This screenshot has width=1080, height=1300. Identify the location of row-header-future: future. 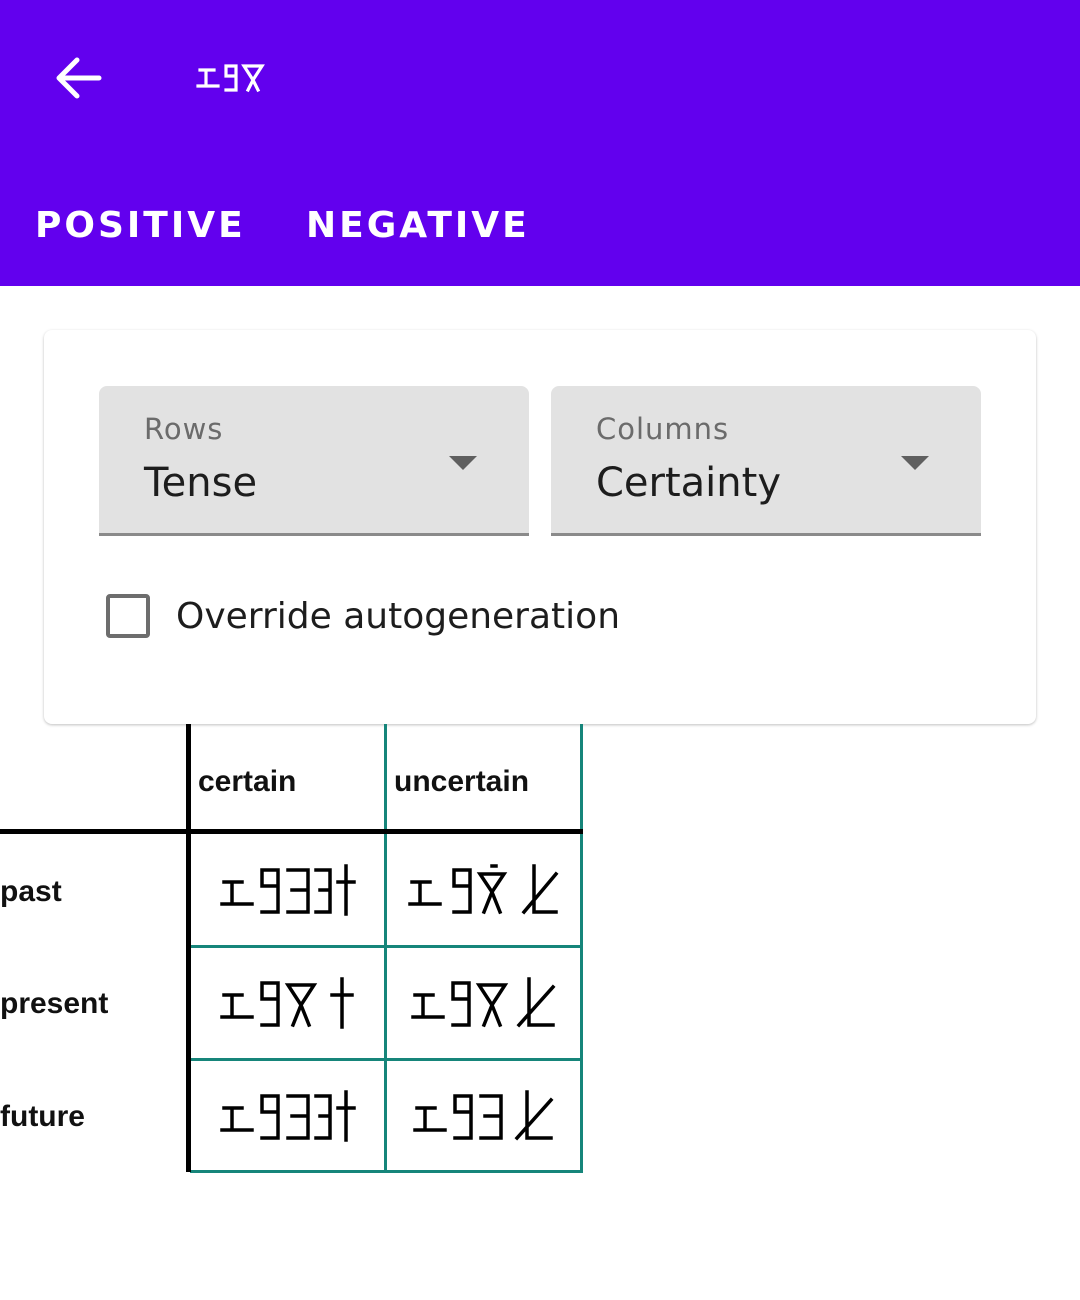
(42, 1116).